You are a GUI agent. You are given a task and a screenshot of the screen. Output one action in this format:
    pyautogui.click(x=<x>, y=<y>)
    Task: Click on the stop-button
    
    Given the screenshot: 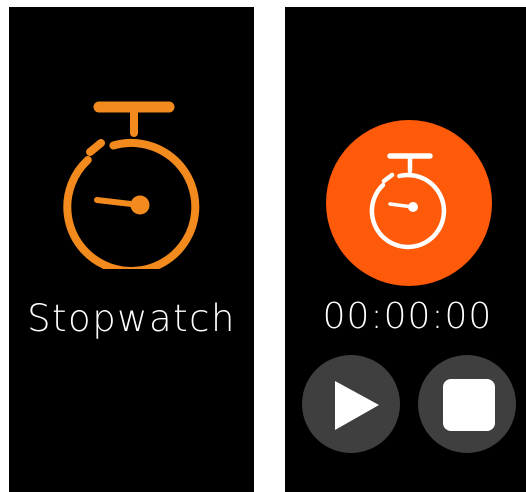 What is the action you would take?
    pyautogui.click(x=467, y=404)
    